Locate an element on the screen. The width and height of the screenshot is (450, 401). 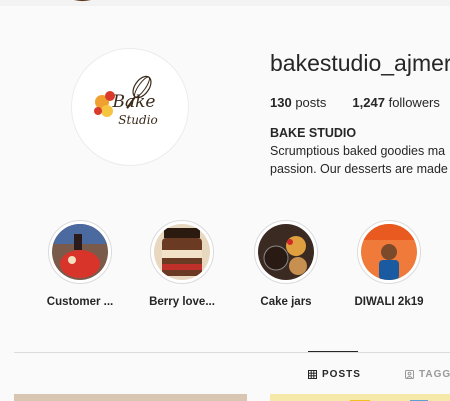
partial-logo-top is located at coordinates (82, 0).